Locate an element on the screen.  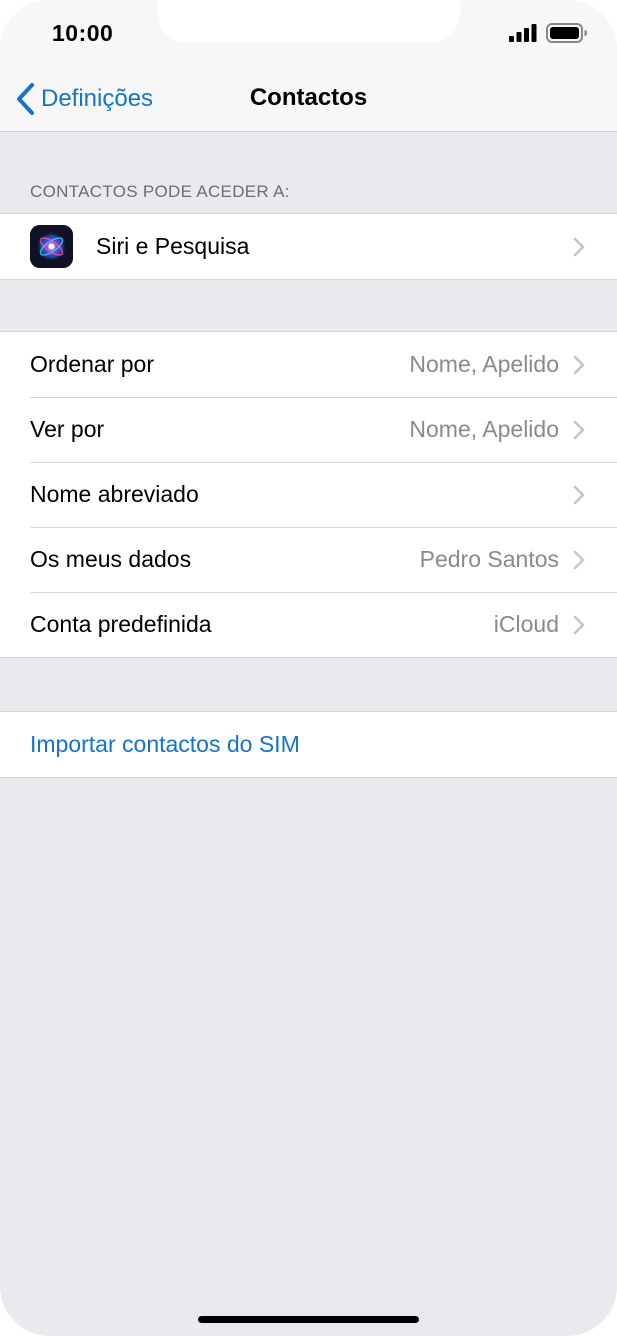
sort-order-label: Ordenar por is located at coordinates (92, 364).